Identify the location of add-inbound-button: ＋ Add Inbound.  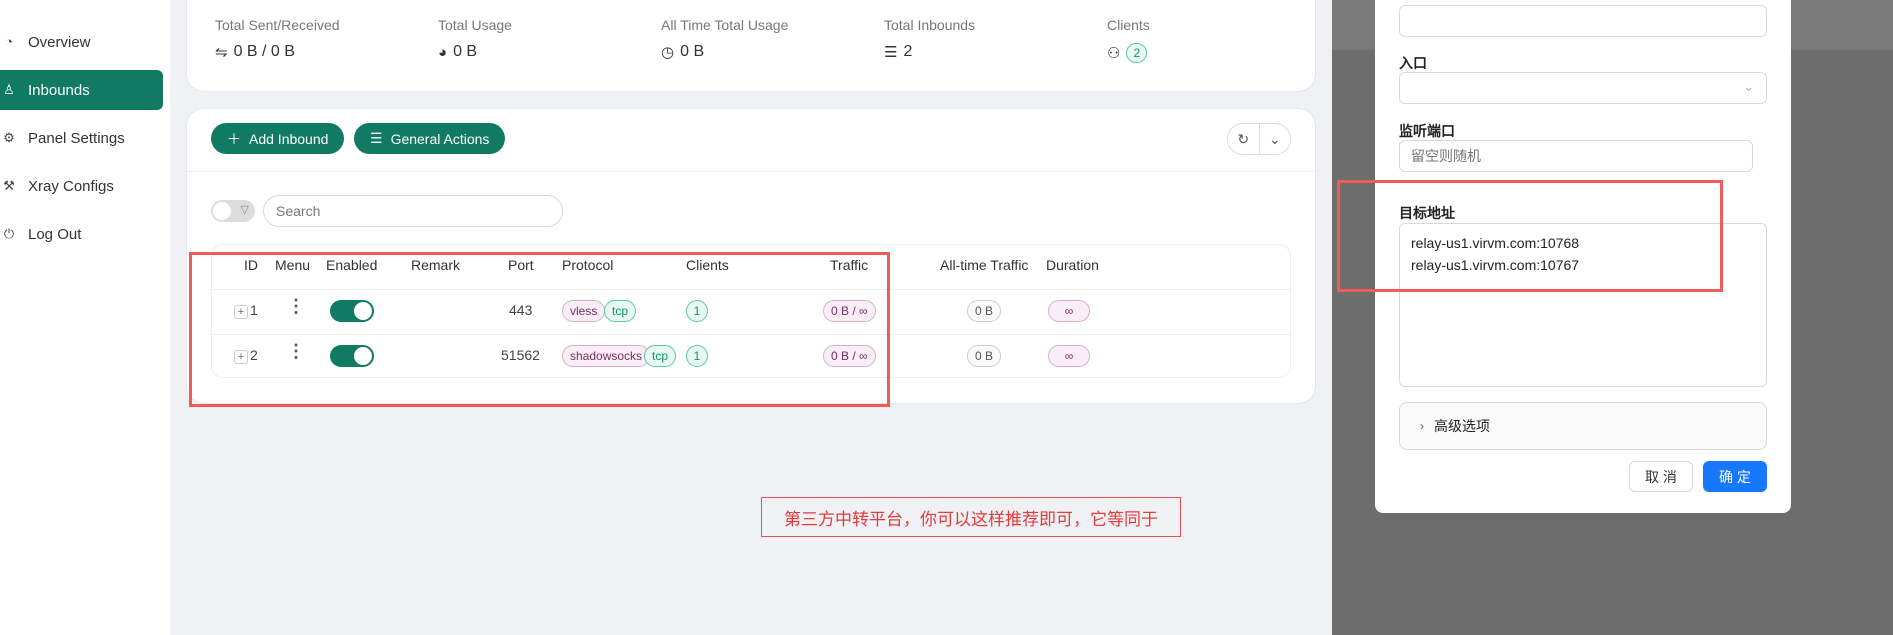
(278, 138).